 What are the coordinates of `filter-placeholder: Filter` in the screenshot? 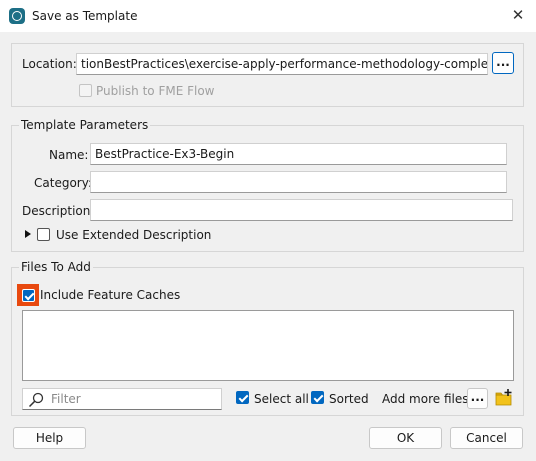 It's located at (66, 399).